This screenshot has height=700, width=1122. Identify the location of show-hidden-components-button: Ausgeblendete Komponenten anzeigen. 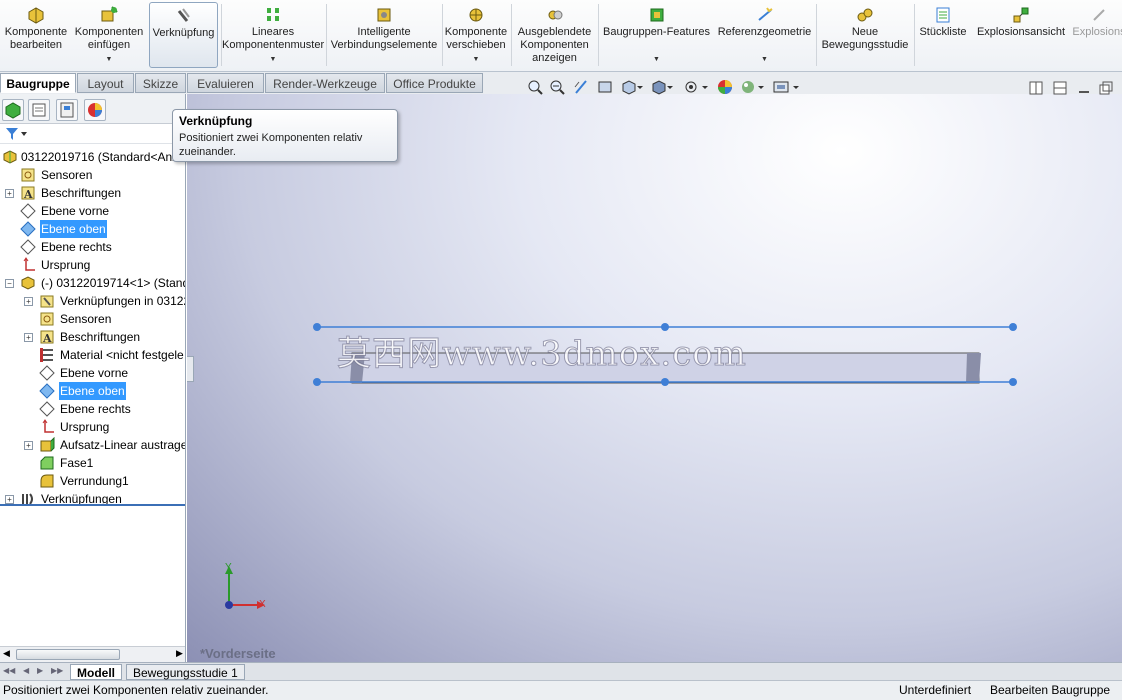
(554, 35).